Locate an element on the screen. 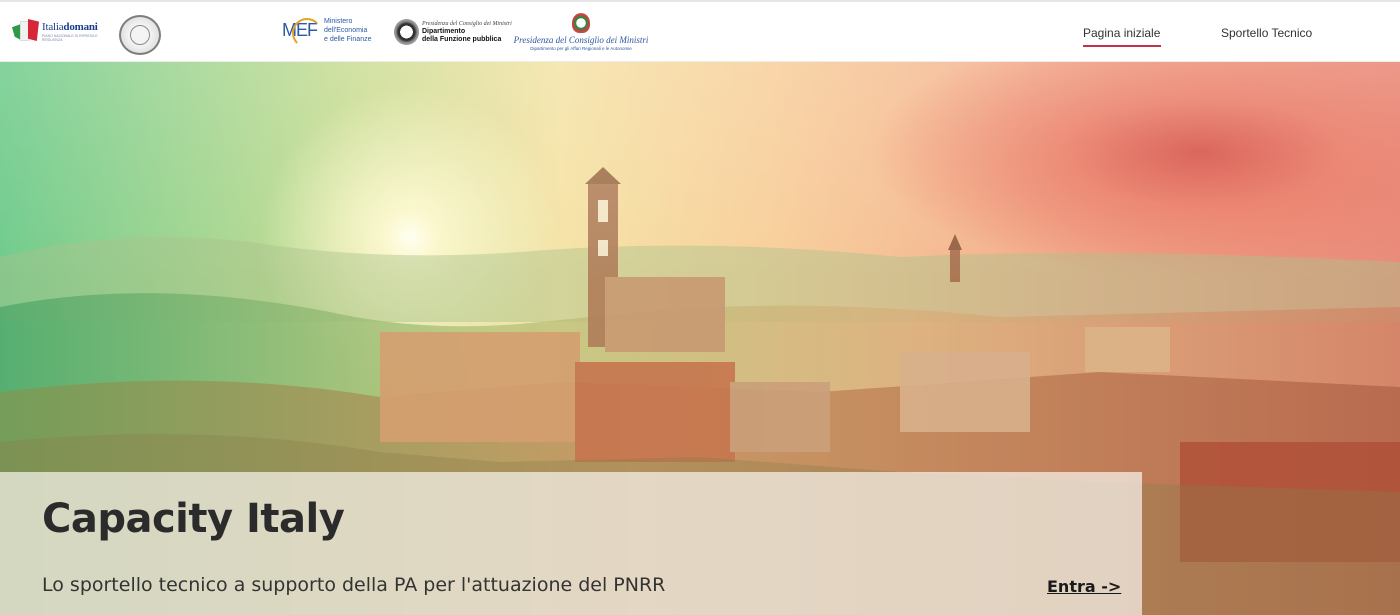 The height and width of the screenshot is (615, 1400). hero-title: Capacity Italy is located at coordinates (193, 519).